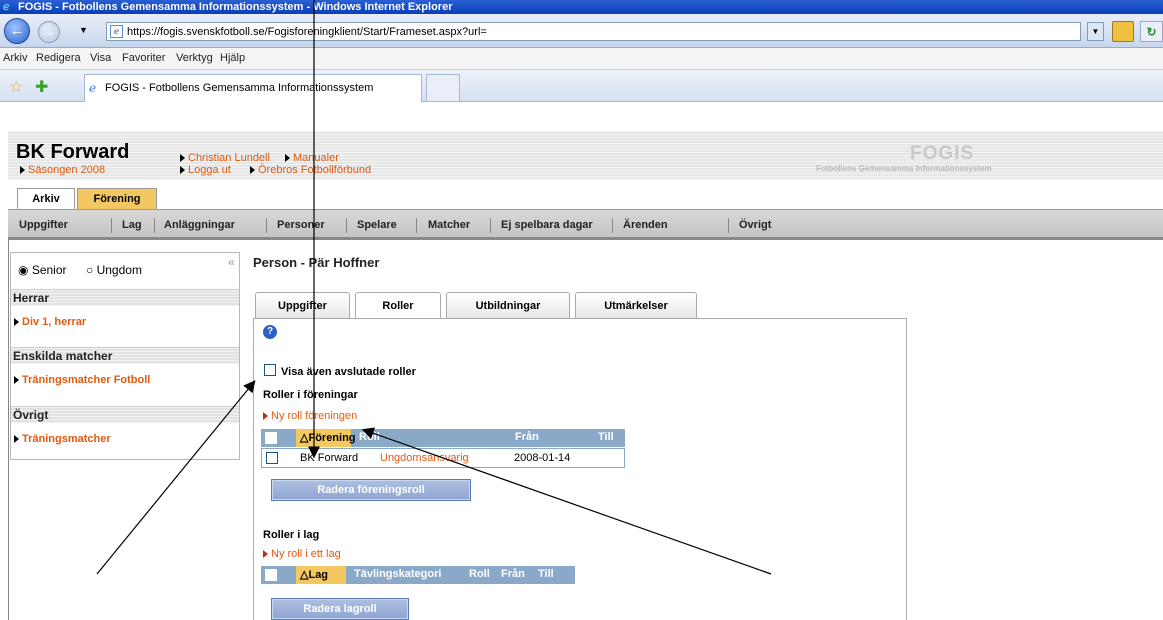 This screenshot has height=620, width=1163. I want to click on radio-icon: ○, so click(90, 270).